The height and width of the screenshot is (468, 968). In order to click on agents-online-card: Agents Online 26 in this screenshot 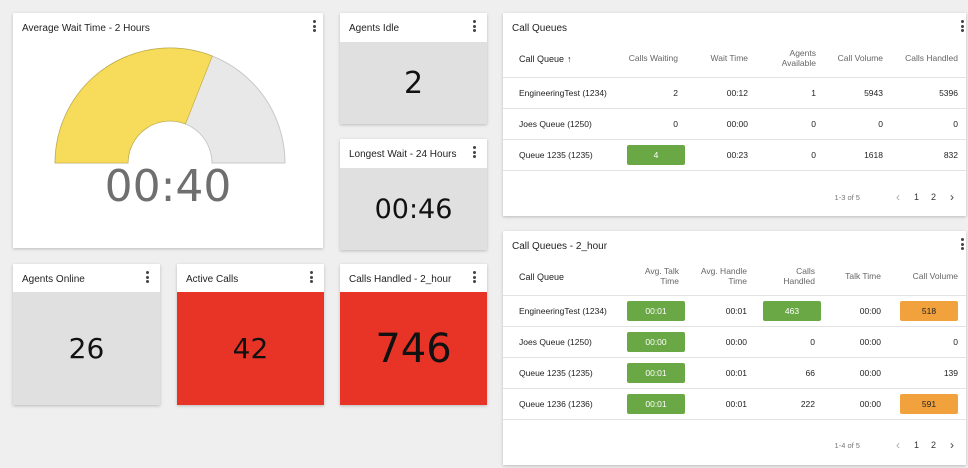, I will do `click(86, 334)`.